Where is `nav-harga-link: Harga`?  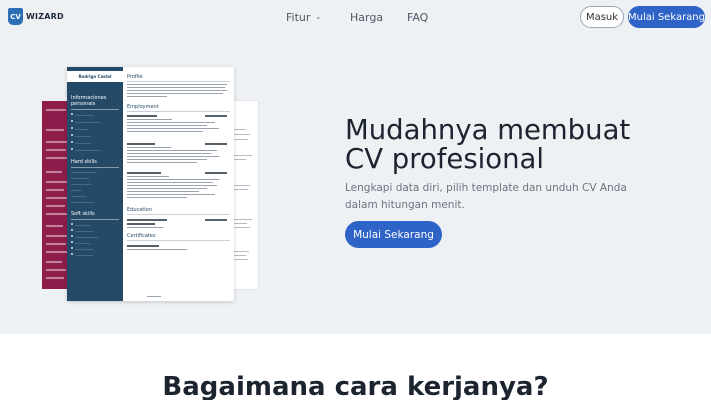 nav-harga-link: Harga is located at coordinates (366, 17).